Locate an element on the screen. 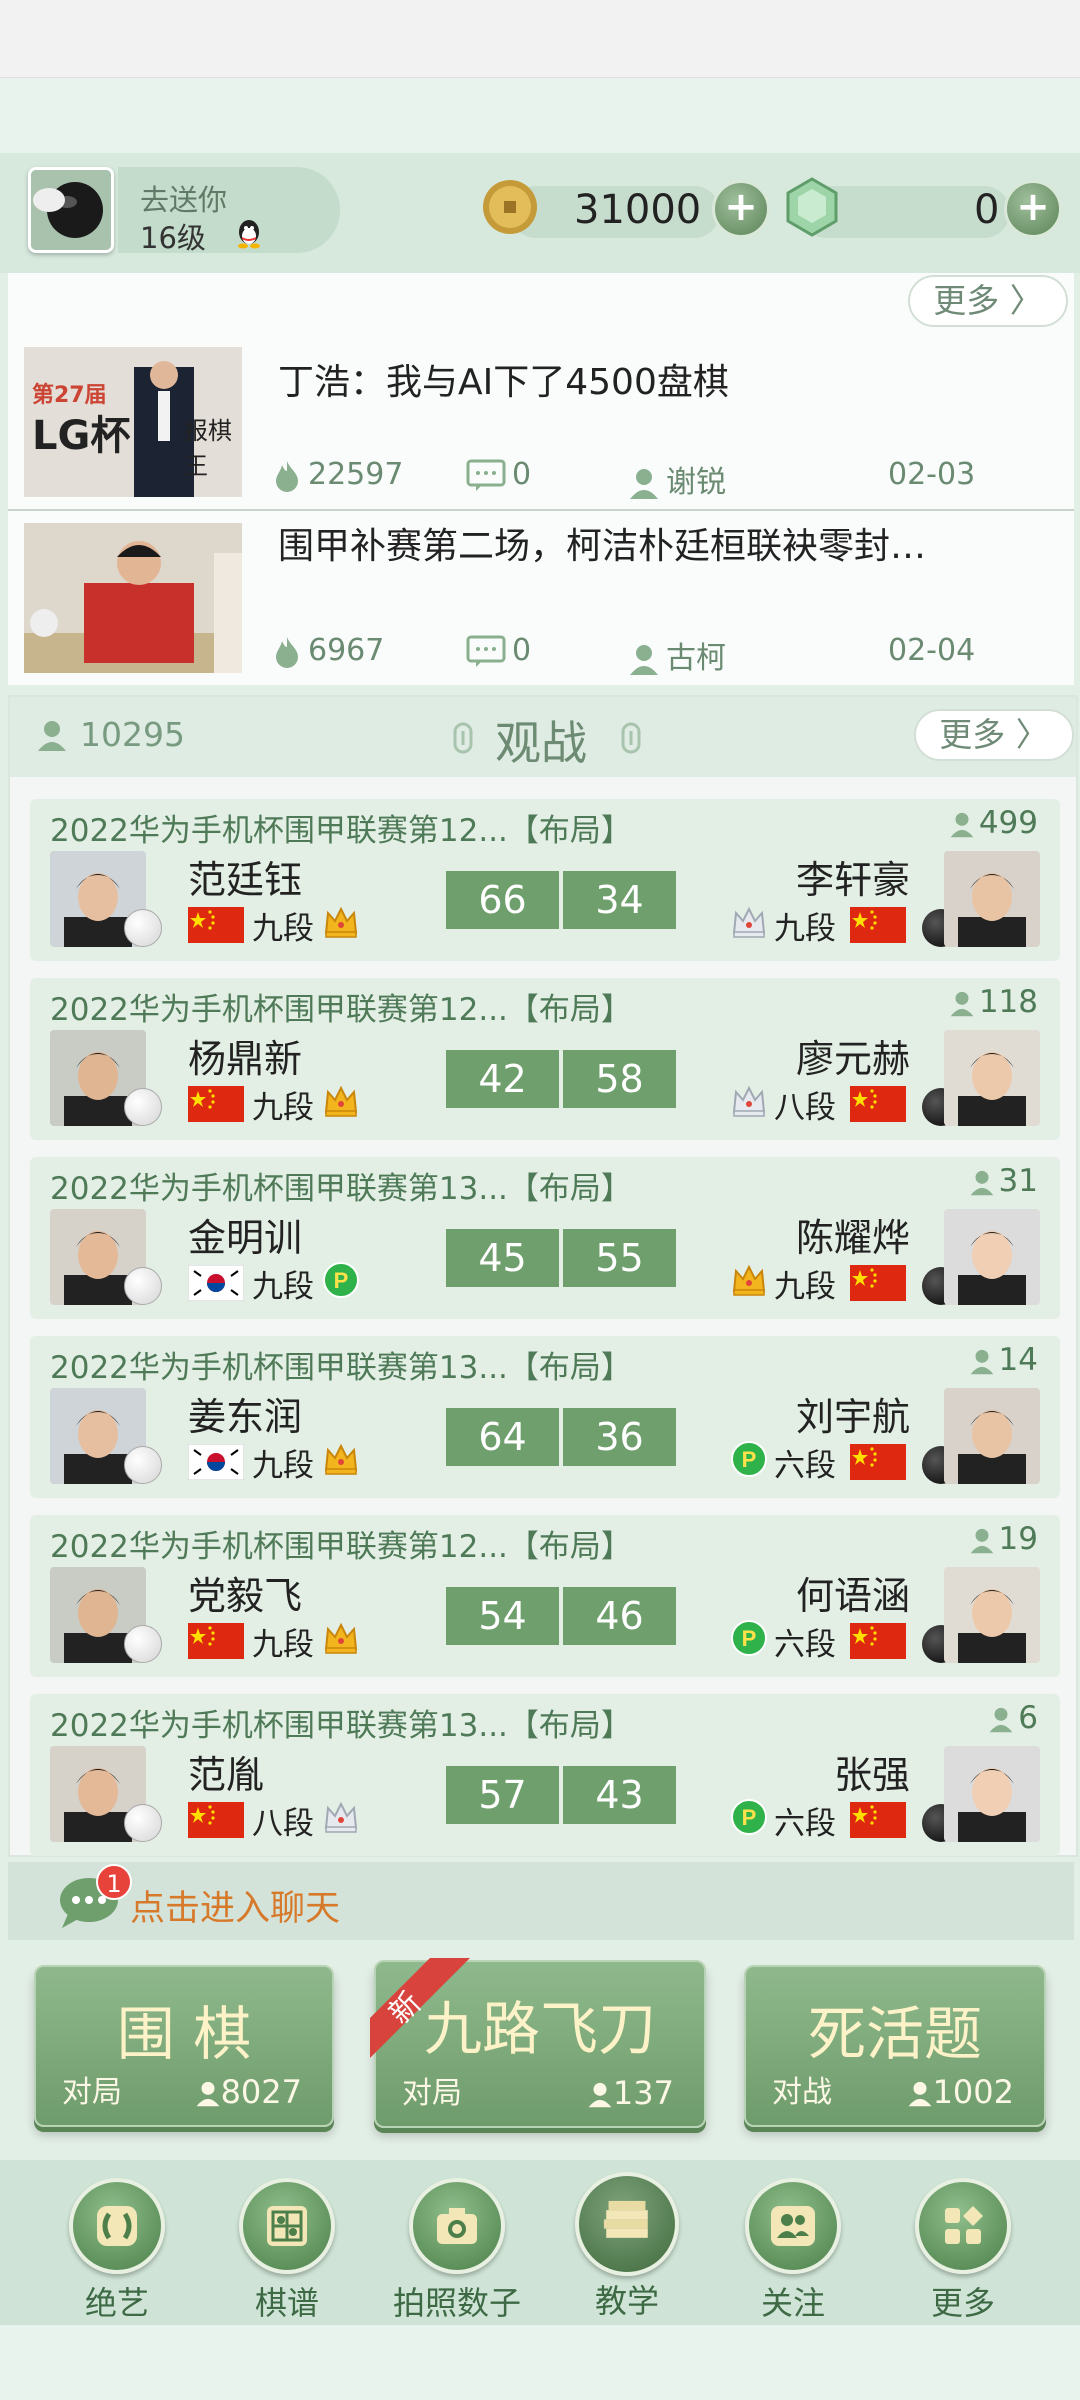 The width and height of the screenshot is (1080, 2400). game-title: 2022华为手机杯围甲联赛第13...【布局】 is located at coordinates (341, 1726).